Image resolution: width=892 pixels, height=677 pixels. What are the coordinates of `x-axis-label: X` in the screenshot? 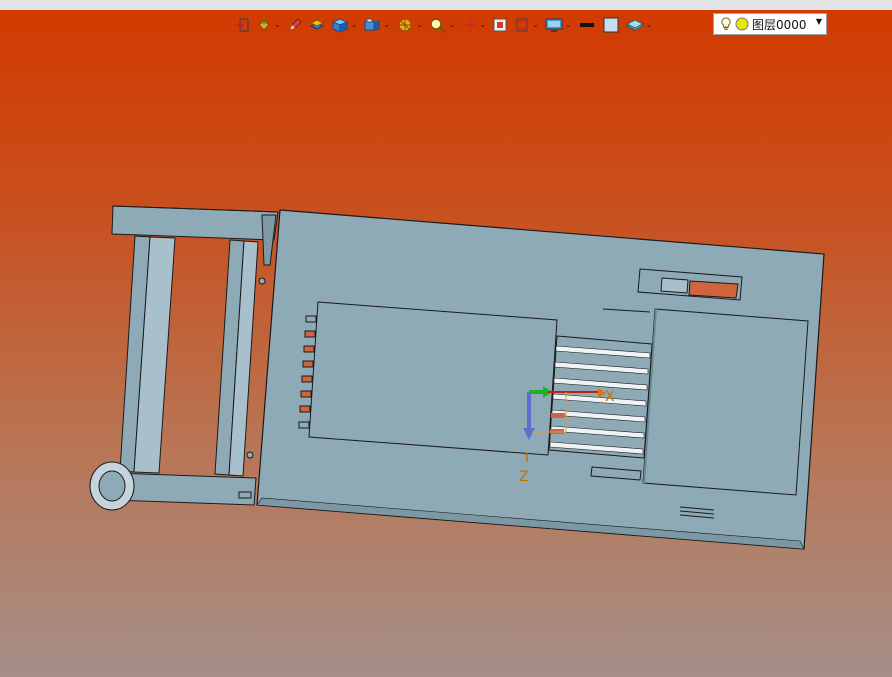 It's located at (610, 397).